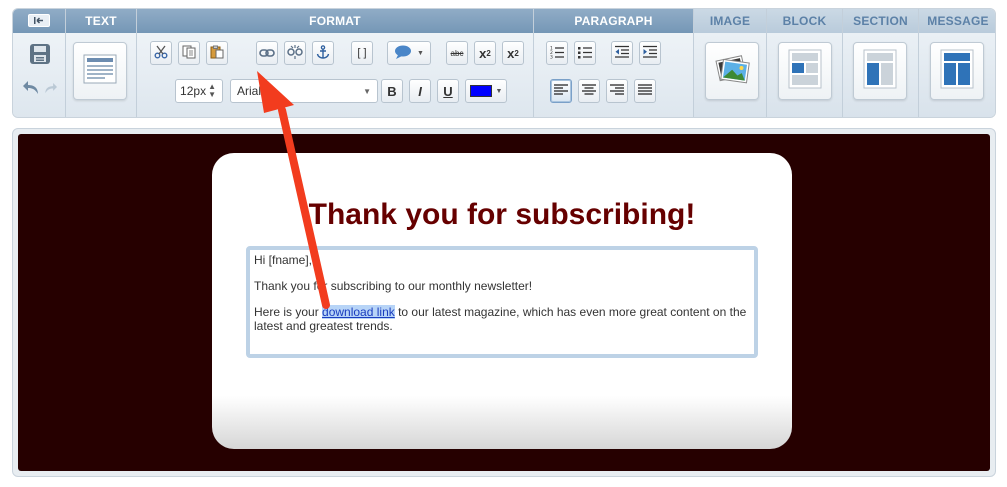 Image resolution: width=1007 pixels, height=487 pixels. I want to click on insert-section-button, so click(880, 71).